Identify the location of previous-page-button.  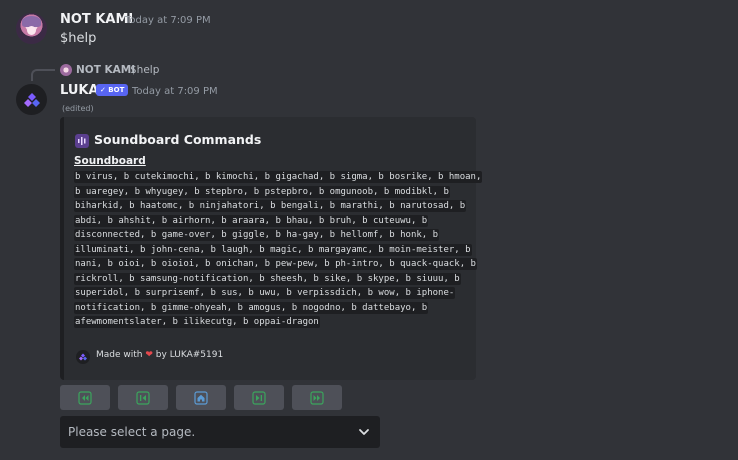
(143, 397).